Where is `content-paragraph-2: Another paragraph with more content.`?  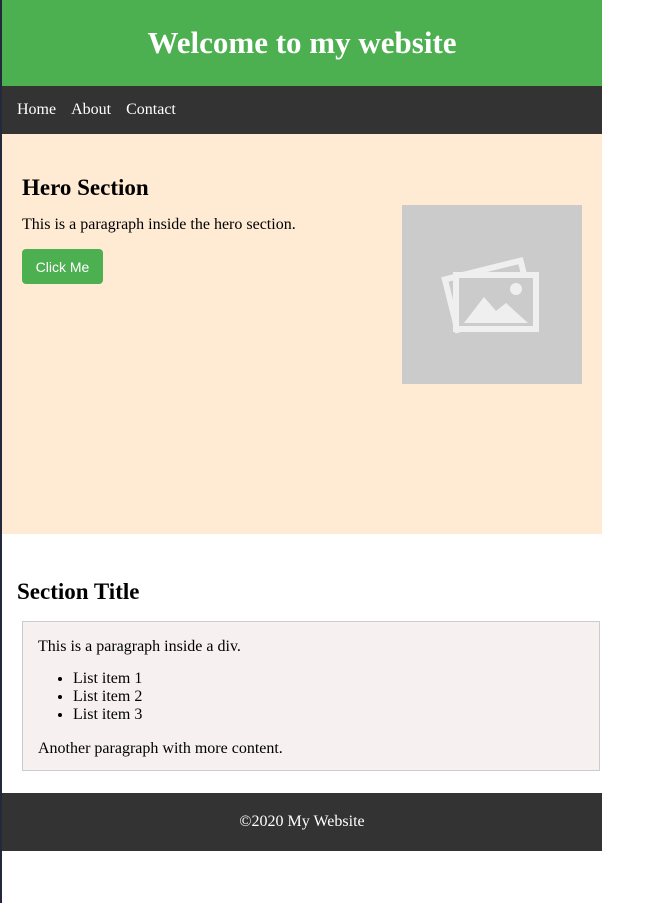
content-paragraph-2: Another paragraph with more content. is located at coordinates (160, 748).